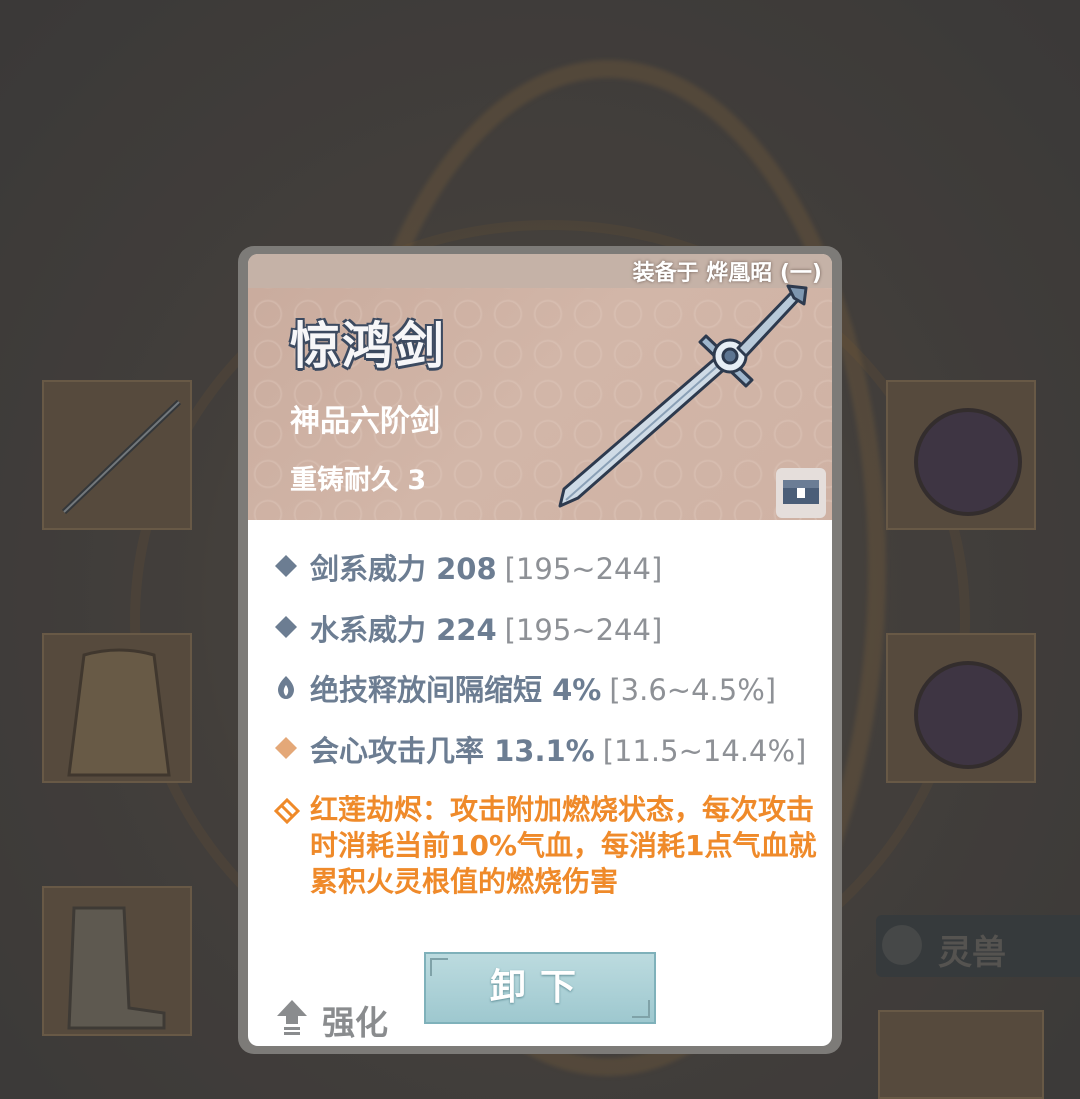  What do you see at coordinates (540, 271) in the screenshot?
I see `equipped-strip: 装备于 烨凰昭 (一)` at bounding box center [540, 271].